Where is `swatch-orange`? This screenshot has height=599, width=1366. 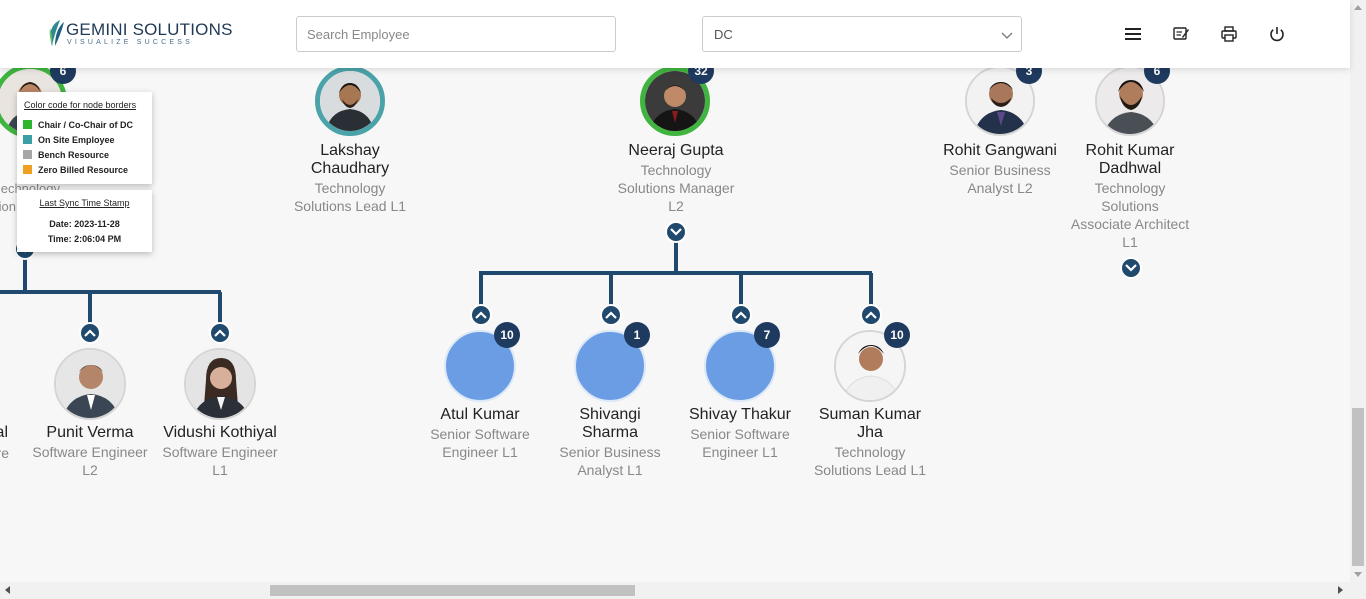 swatch-orange is located at coordinates (27, 169).